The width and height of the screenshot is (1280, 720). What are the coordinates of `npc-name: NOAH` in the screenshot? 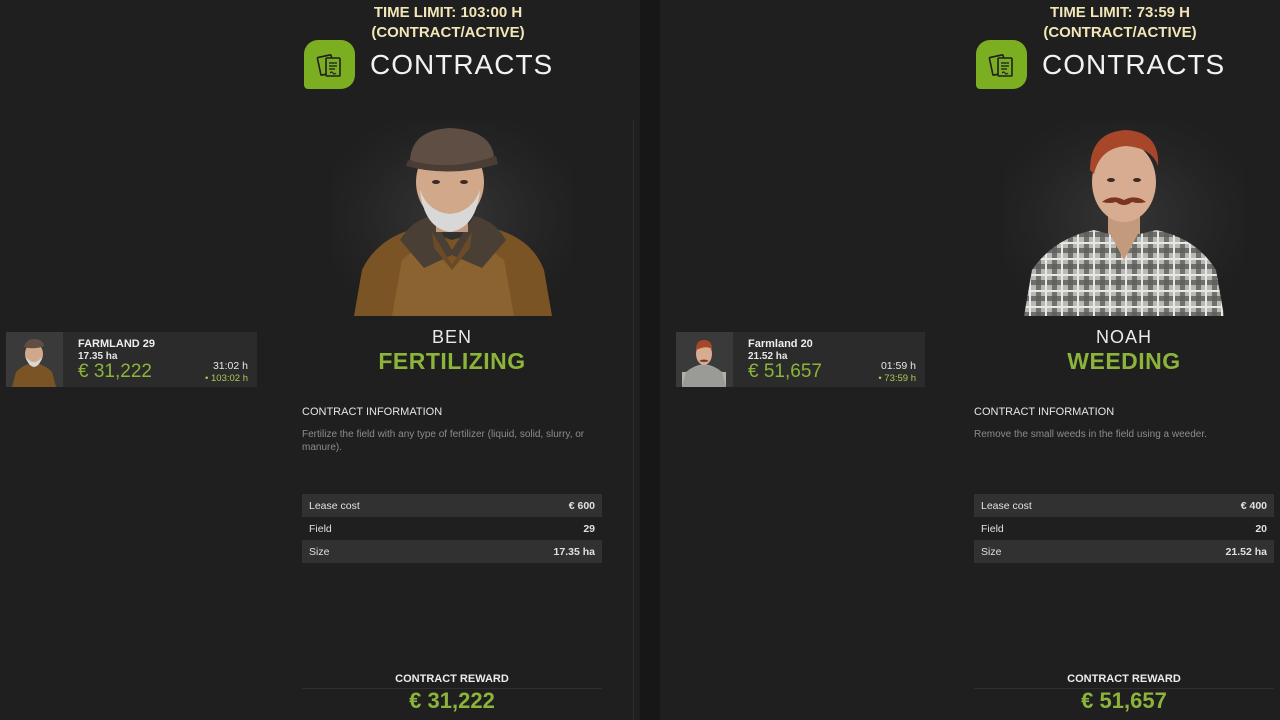 It's located at (1123, 337).